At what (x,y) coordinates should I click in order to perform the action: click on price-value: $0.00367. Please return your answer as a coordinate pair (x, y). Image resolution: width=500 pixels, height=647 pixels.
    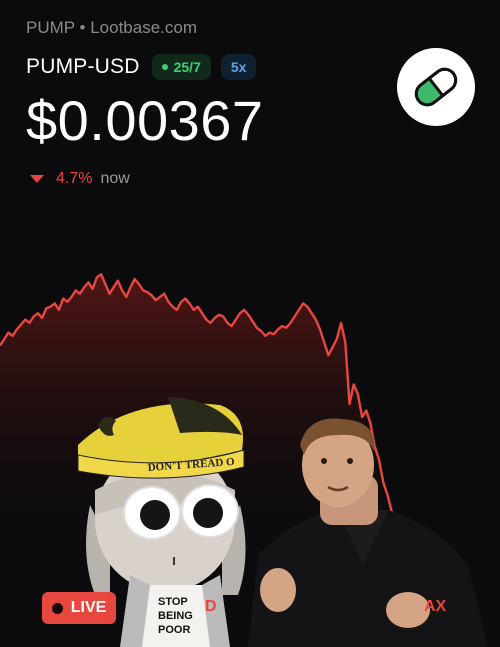
    Looking at the image, I should click on (145, 120).